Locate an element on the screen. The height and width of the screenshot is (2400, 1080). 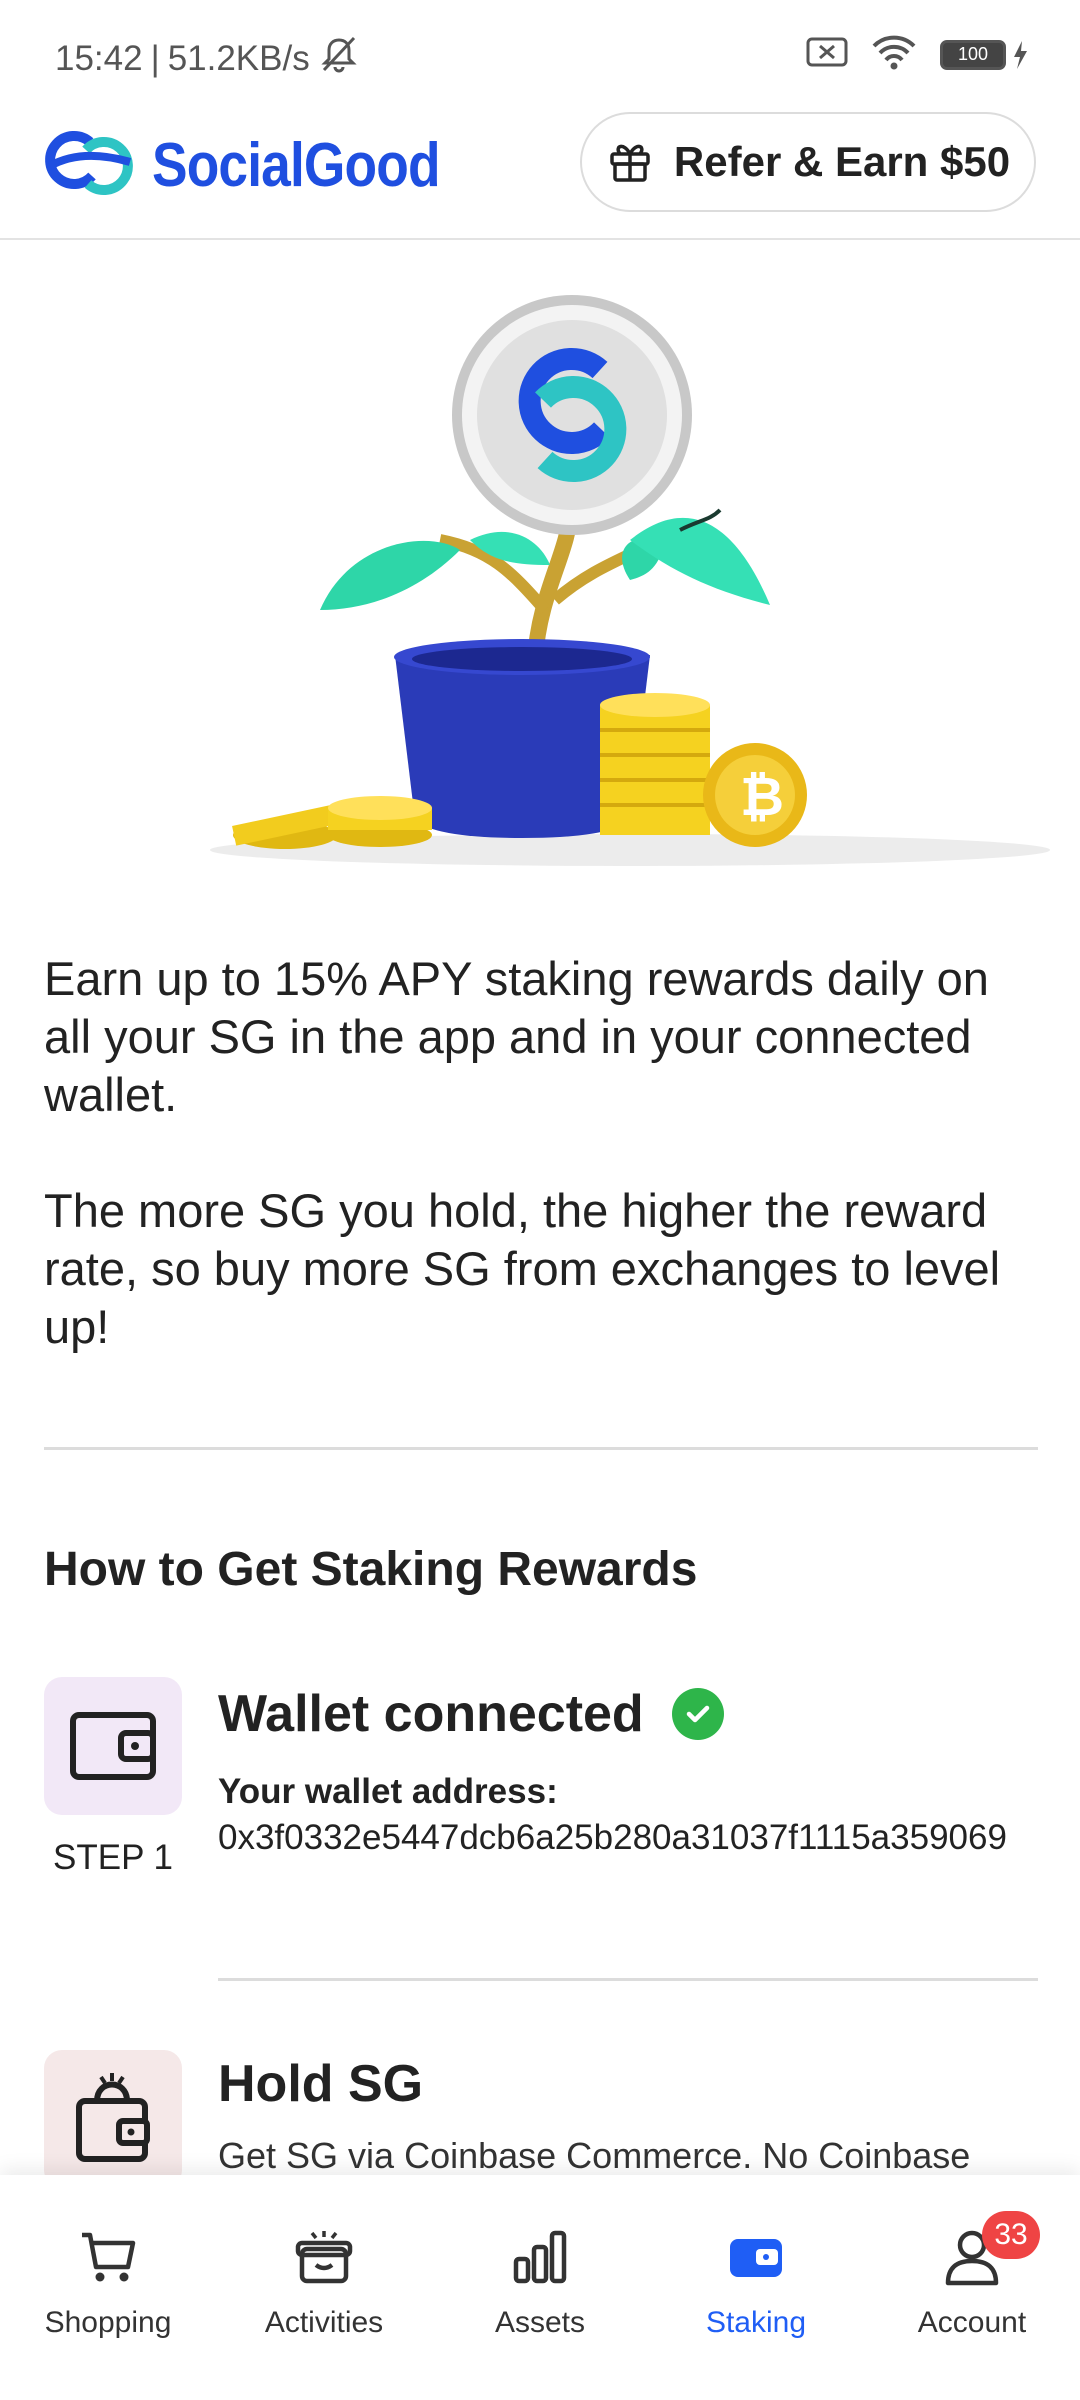
step2-title: Hold SG is located at coordinates (321, 2084).